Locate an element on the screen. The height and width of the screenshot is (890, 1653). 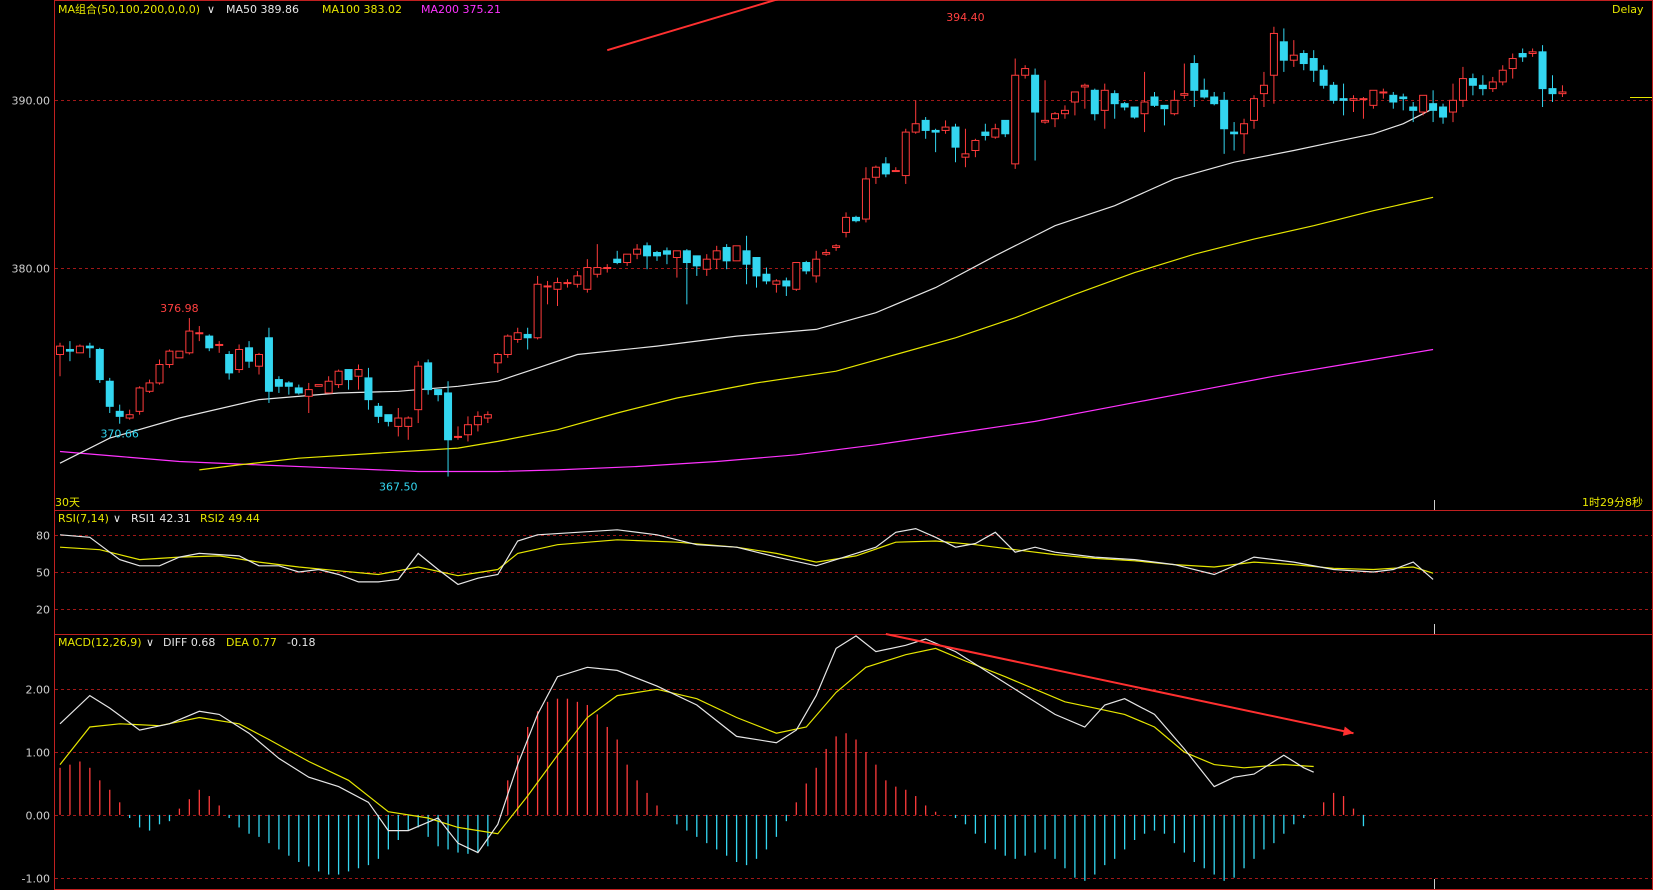
rsi-tick-label: 50 is located at coordinates (43, 573).